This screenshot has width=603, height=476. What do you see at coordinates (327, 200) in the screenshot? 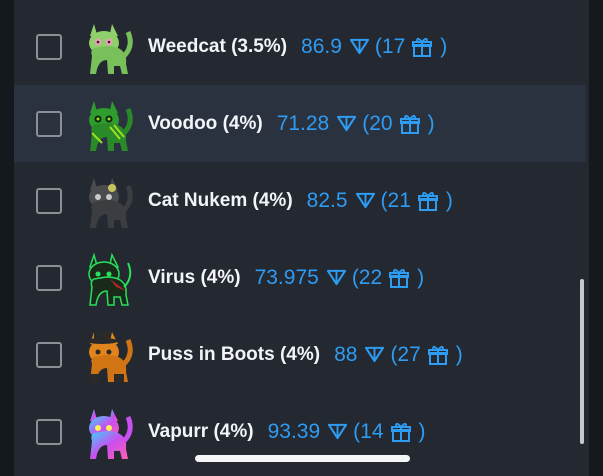
I see `price-value: 82.5` at bounding box center [327, 200].